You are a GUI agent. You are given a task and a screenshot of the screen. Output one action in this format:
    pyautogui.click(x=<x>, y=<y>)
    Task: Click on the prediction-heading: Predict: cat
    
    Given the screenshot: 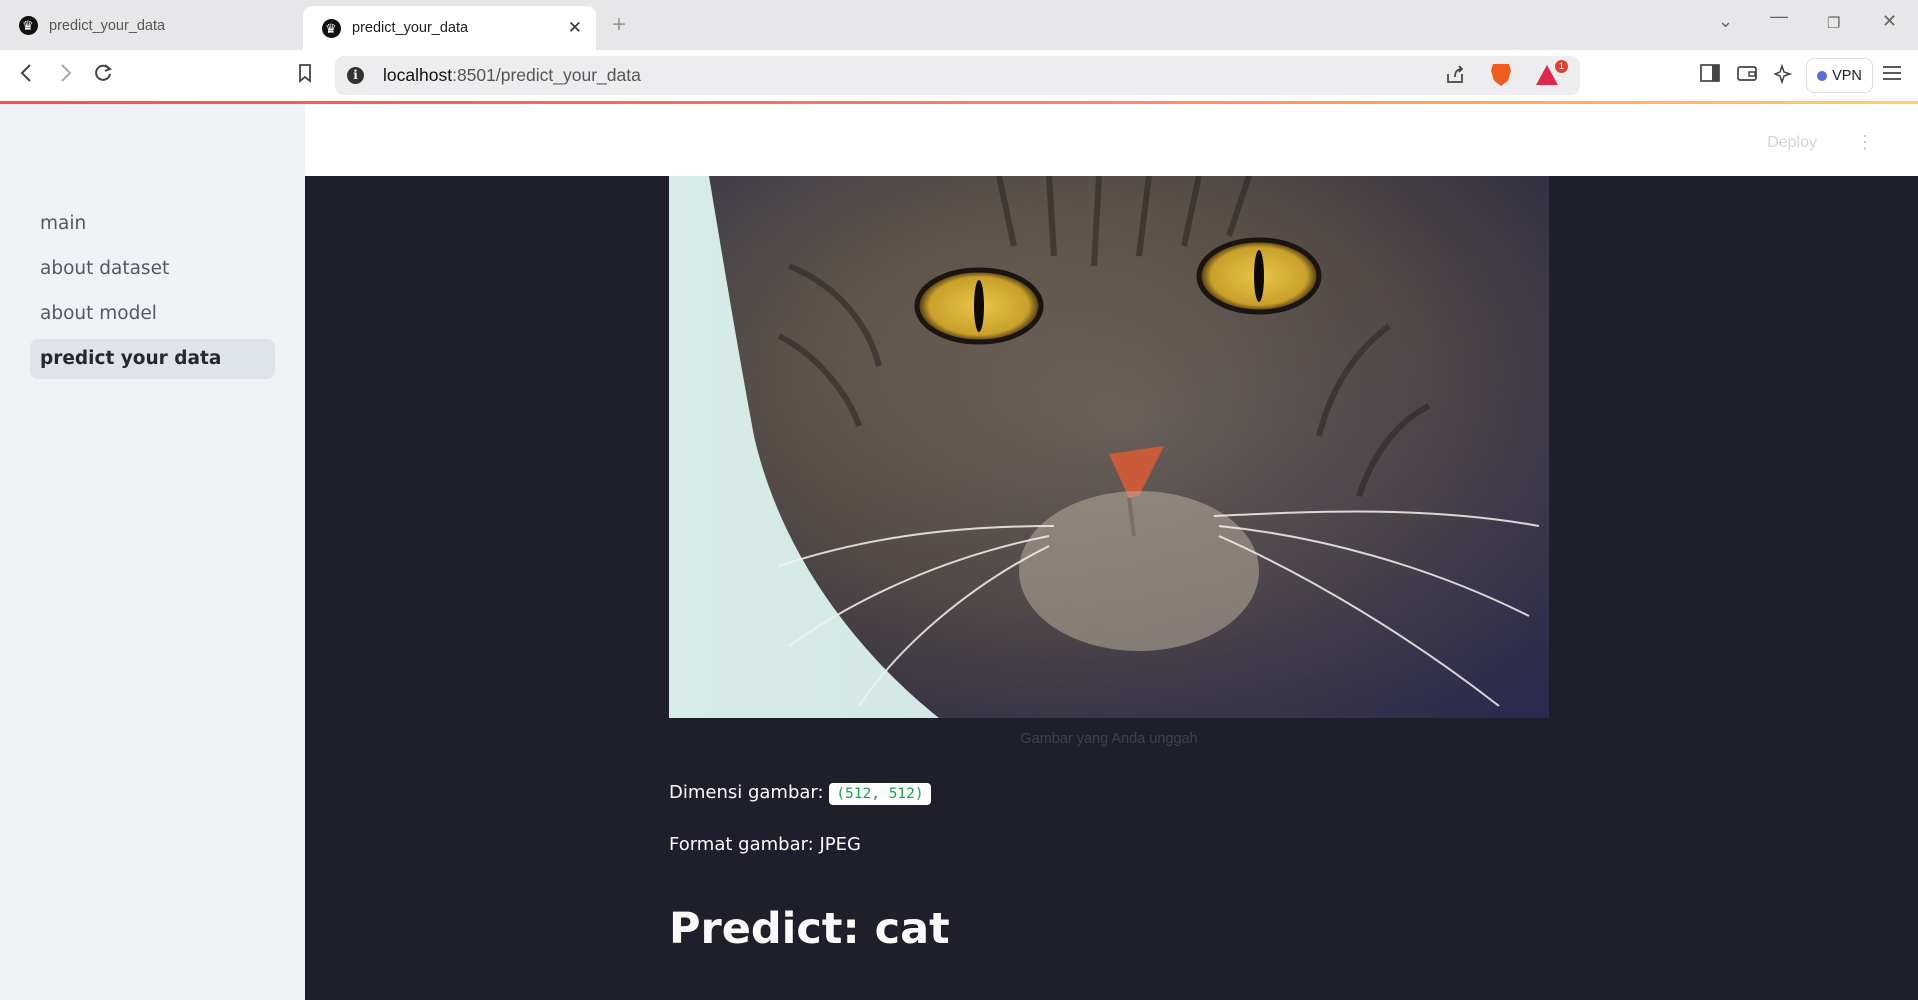 What is the action you would take?
    pyautogui.click(x=809, y=929)
    